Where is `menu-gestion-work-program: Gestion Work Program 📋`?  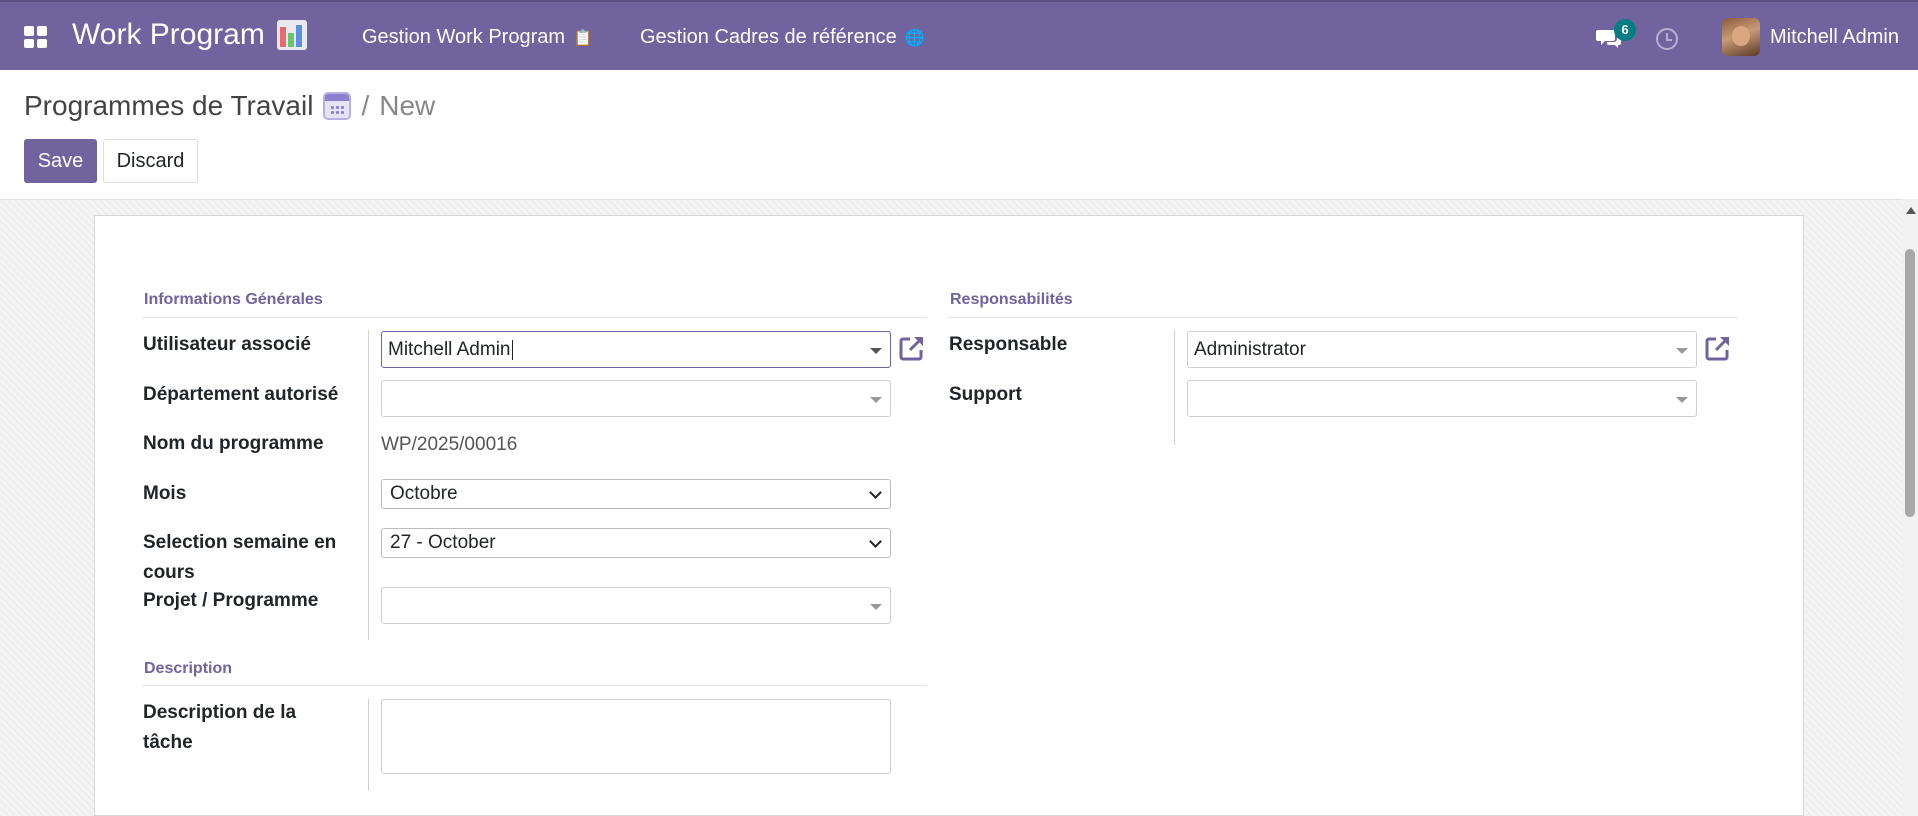 menu-gestion-work-program: Gestion Work Program 📋 is located at coordinates (477, 37).